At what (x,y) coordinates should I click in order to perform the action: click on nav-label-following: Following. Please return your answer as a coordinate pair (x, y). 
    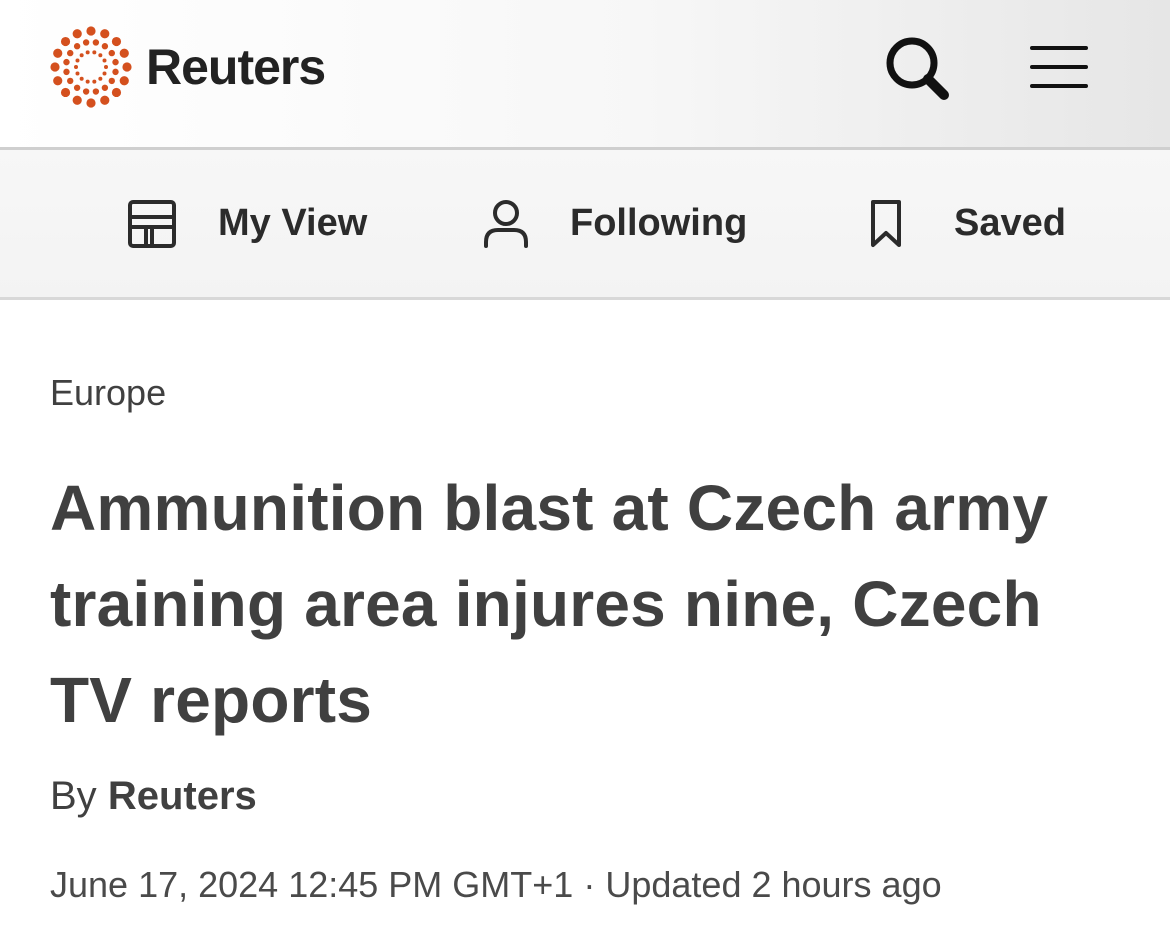
    Looking at the image, I should click on (659, 223).